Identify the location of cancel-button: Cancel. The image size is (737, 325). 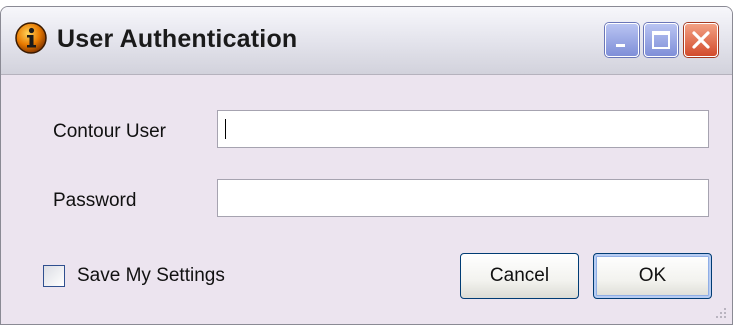
(519, 276).